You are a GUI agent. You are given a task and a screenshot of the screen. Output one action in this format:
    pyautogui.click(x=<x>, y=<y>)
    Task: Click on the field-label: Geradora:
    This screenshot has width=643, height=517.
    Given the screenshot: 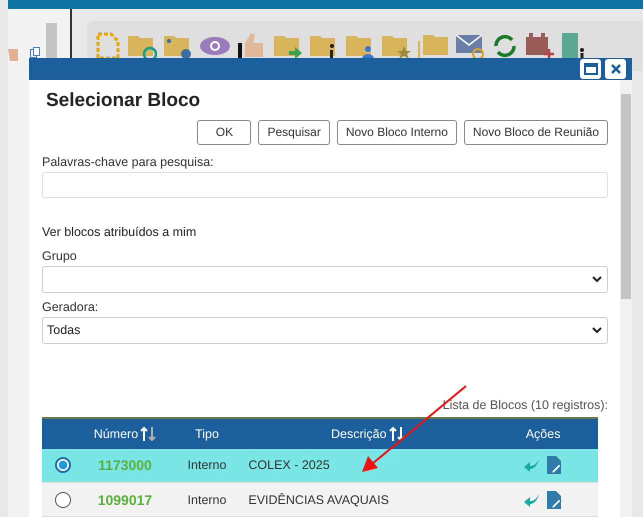 What is the action you would take?
    pyautogui.click(x=71, y=307)
    